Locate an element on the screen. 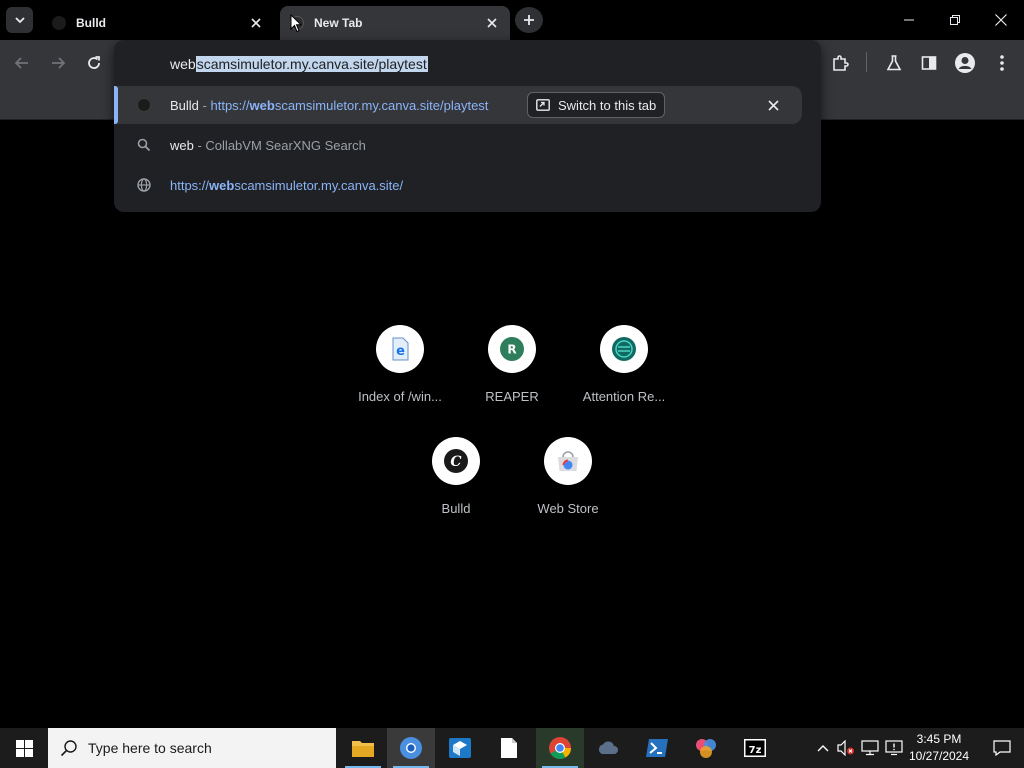 This screenshot has height=768, width=1024. tab-bulld: Bulld is located at coordinates (158, 23).